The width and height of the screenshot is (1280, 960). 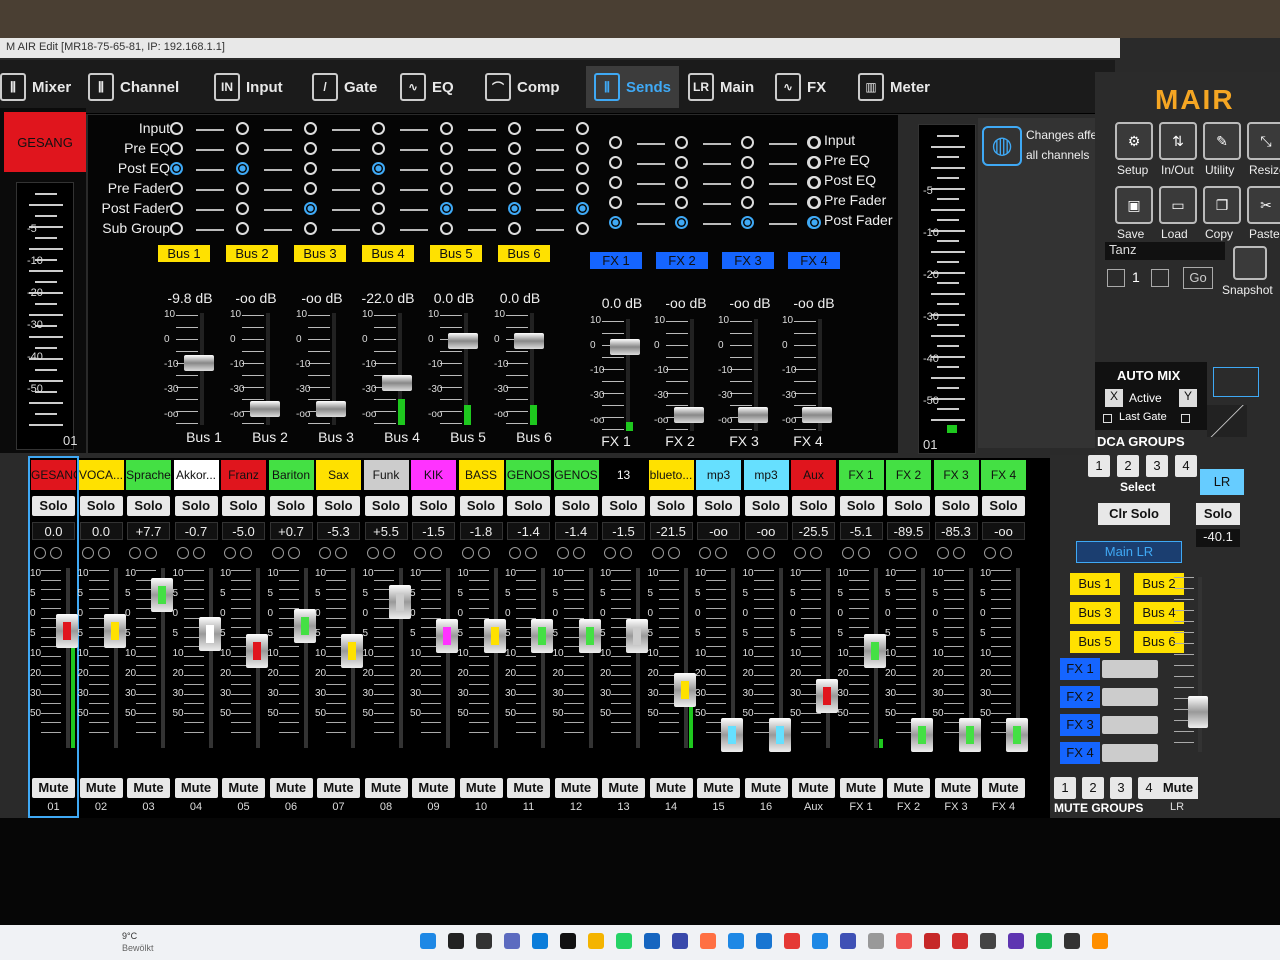 What do you see at coordinates (481, 475) in the screenshot?
I see `channel-name: BASS` at bounding box center [481, 475].